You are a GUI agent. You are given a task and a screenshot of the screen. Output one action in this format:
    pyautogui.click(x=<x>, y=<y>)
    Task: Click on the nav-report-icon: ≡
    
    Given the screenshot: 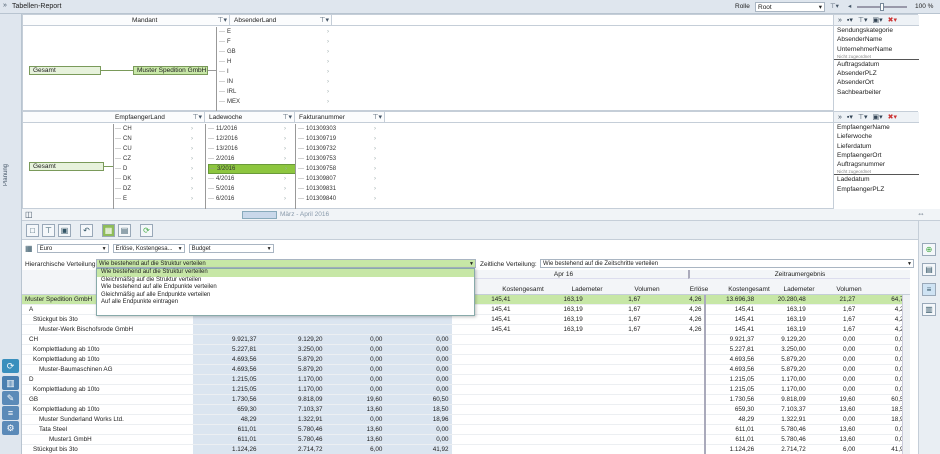 What is the action you would take?
    pyautogui.click(x=10, y=413)
    